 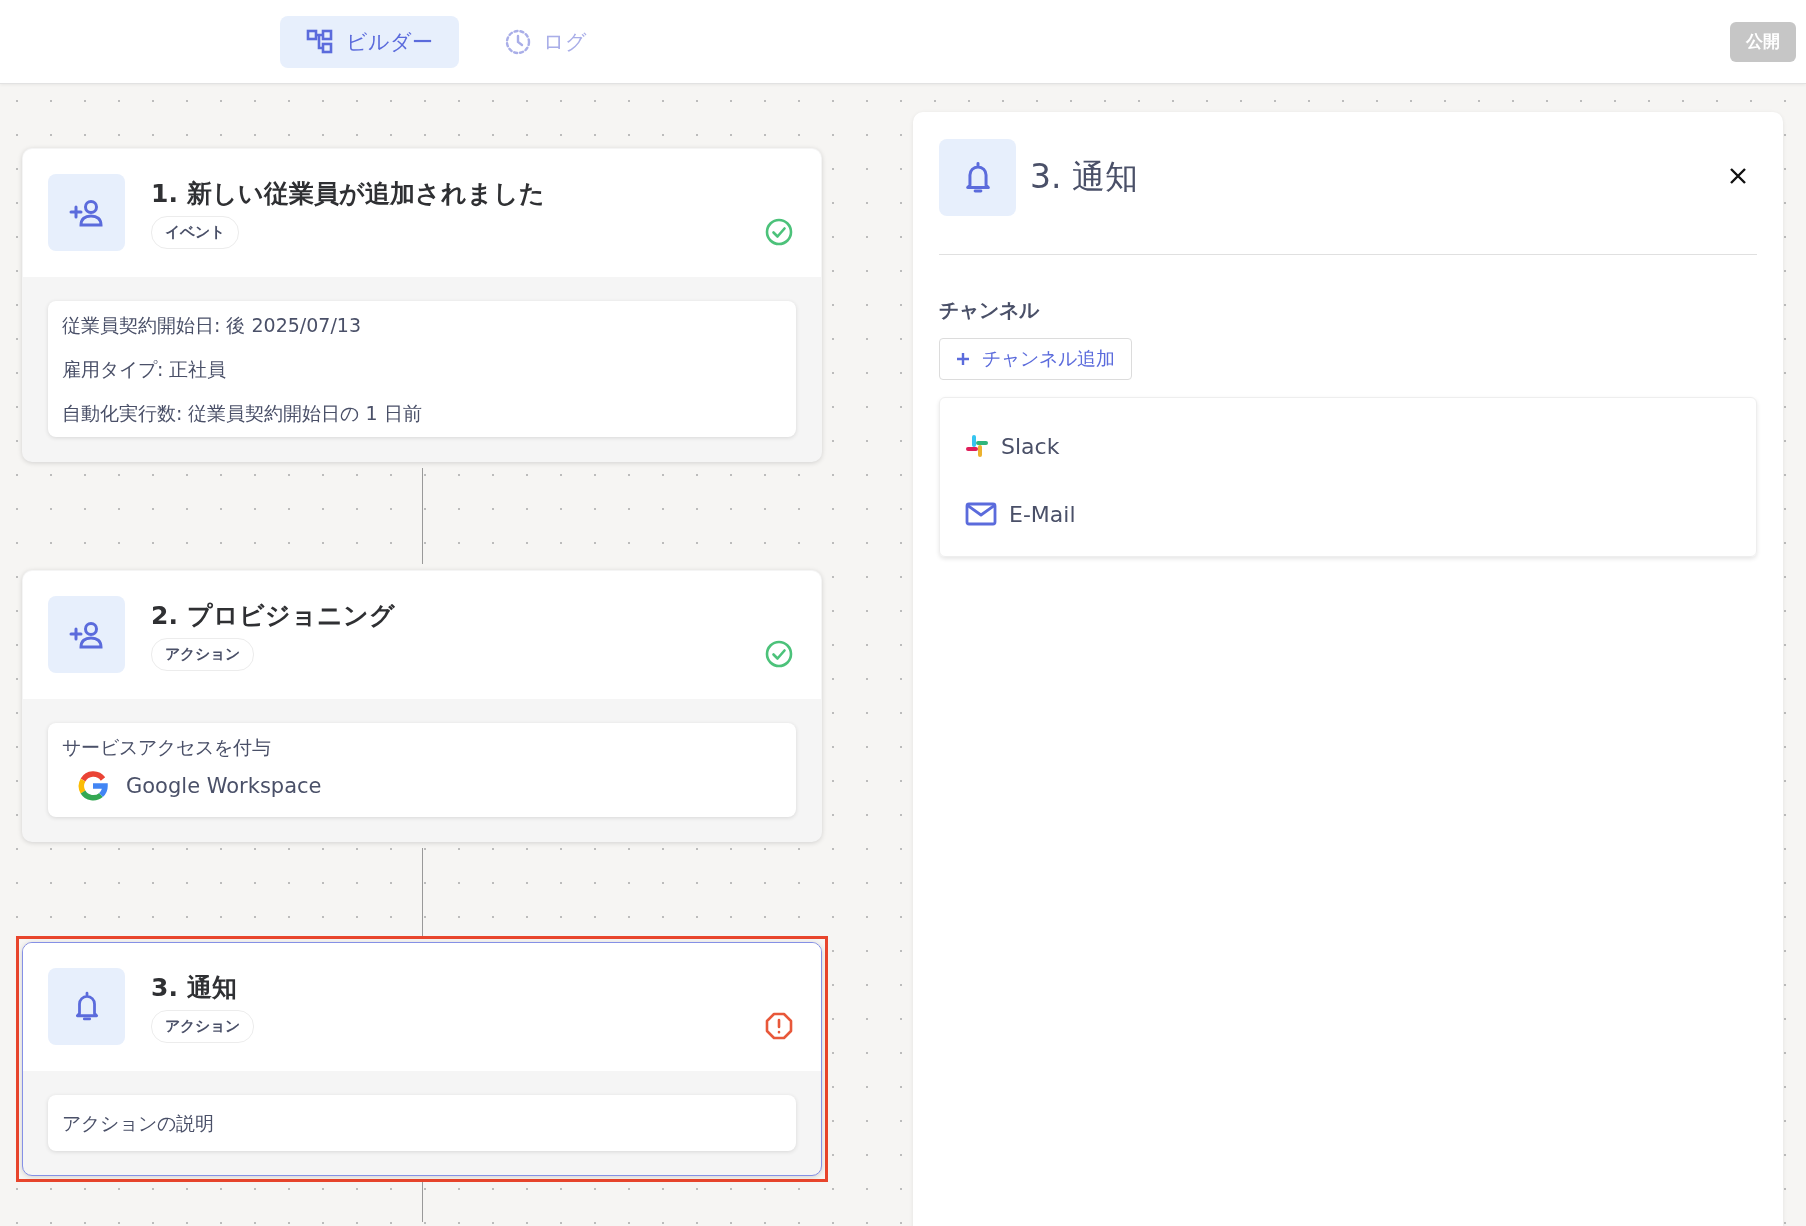 What do you see at coordinates (369, 41) in the screenshot?
I see `tab: ビルダー` at bounding box center [369, 41].